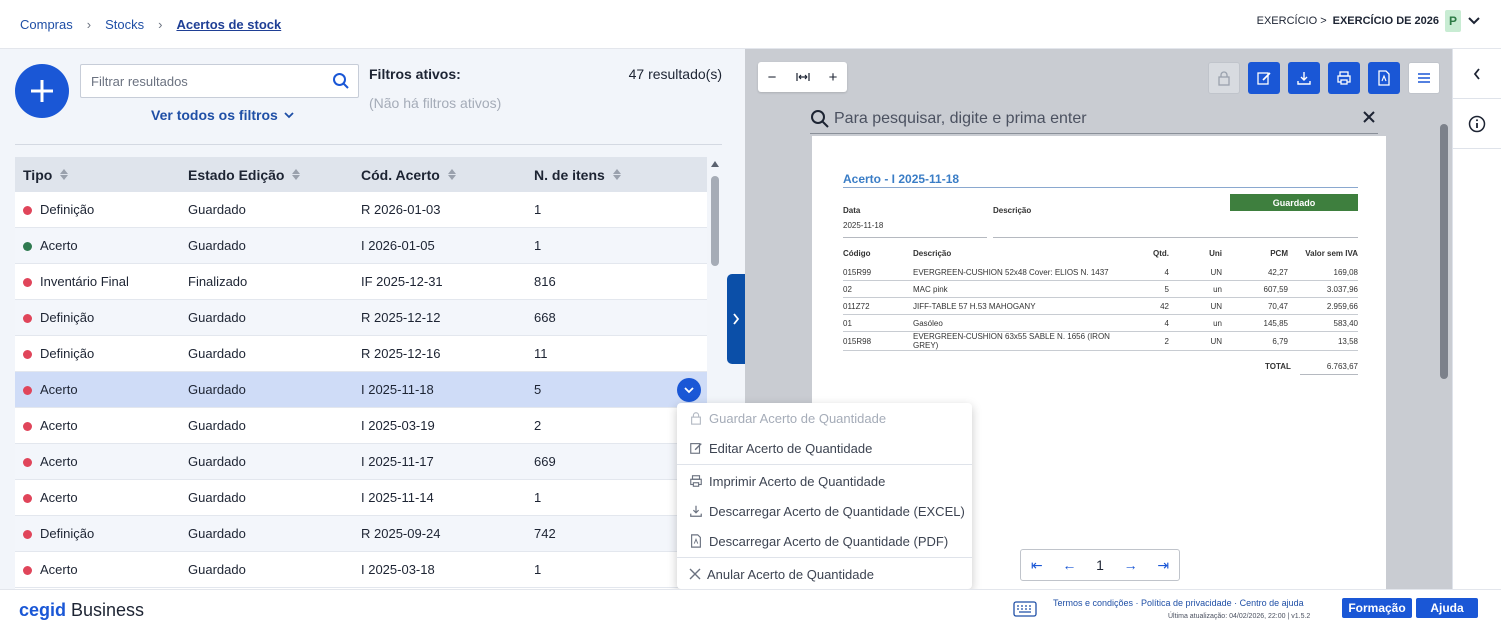 The height and width of the screenshot is (629, 1501). What do you see at coordinates (361, 498) in the screenshot?
I see `table-row: Acerto Guardado I 2025-11-14 1` at bounding box center [361, 498].